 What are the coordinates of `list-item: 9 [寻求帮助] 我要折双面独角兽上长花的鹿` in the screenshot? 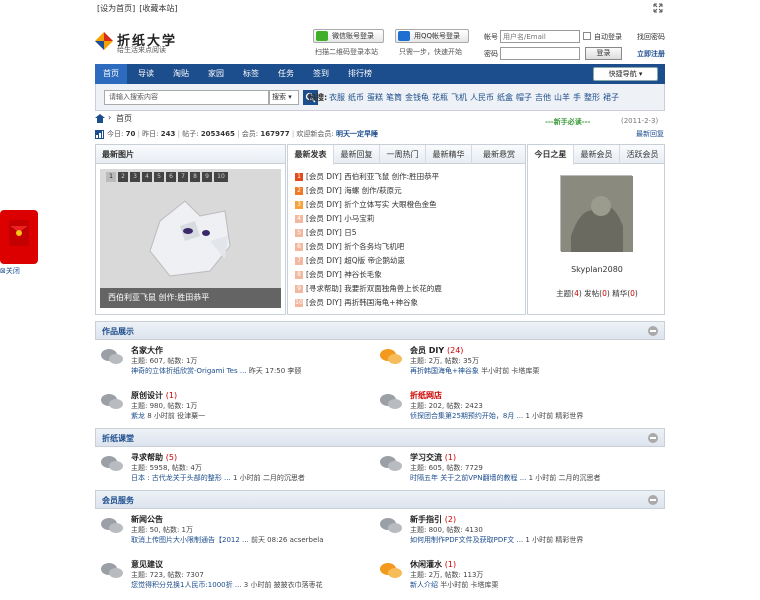 It's located at (368, 288).